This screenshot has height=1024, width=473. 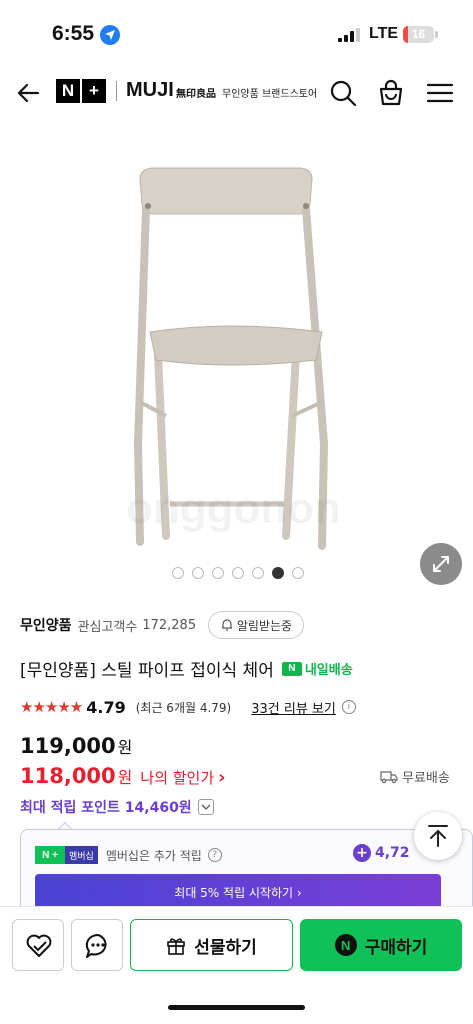 I want to click on title-row: [무인양품] 스틸 파이프 접이식 체어 N 내일배송, so click(x=186, y=668).